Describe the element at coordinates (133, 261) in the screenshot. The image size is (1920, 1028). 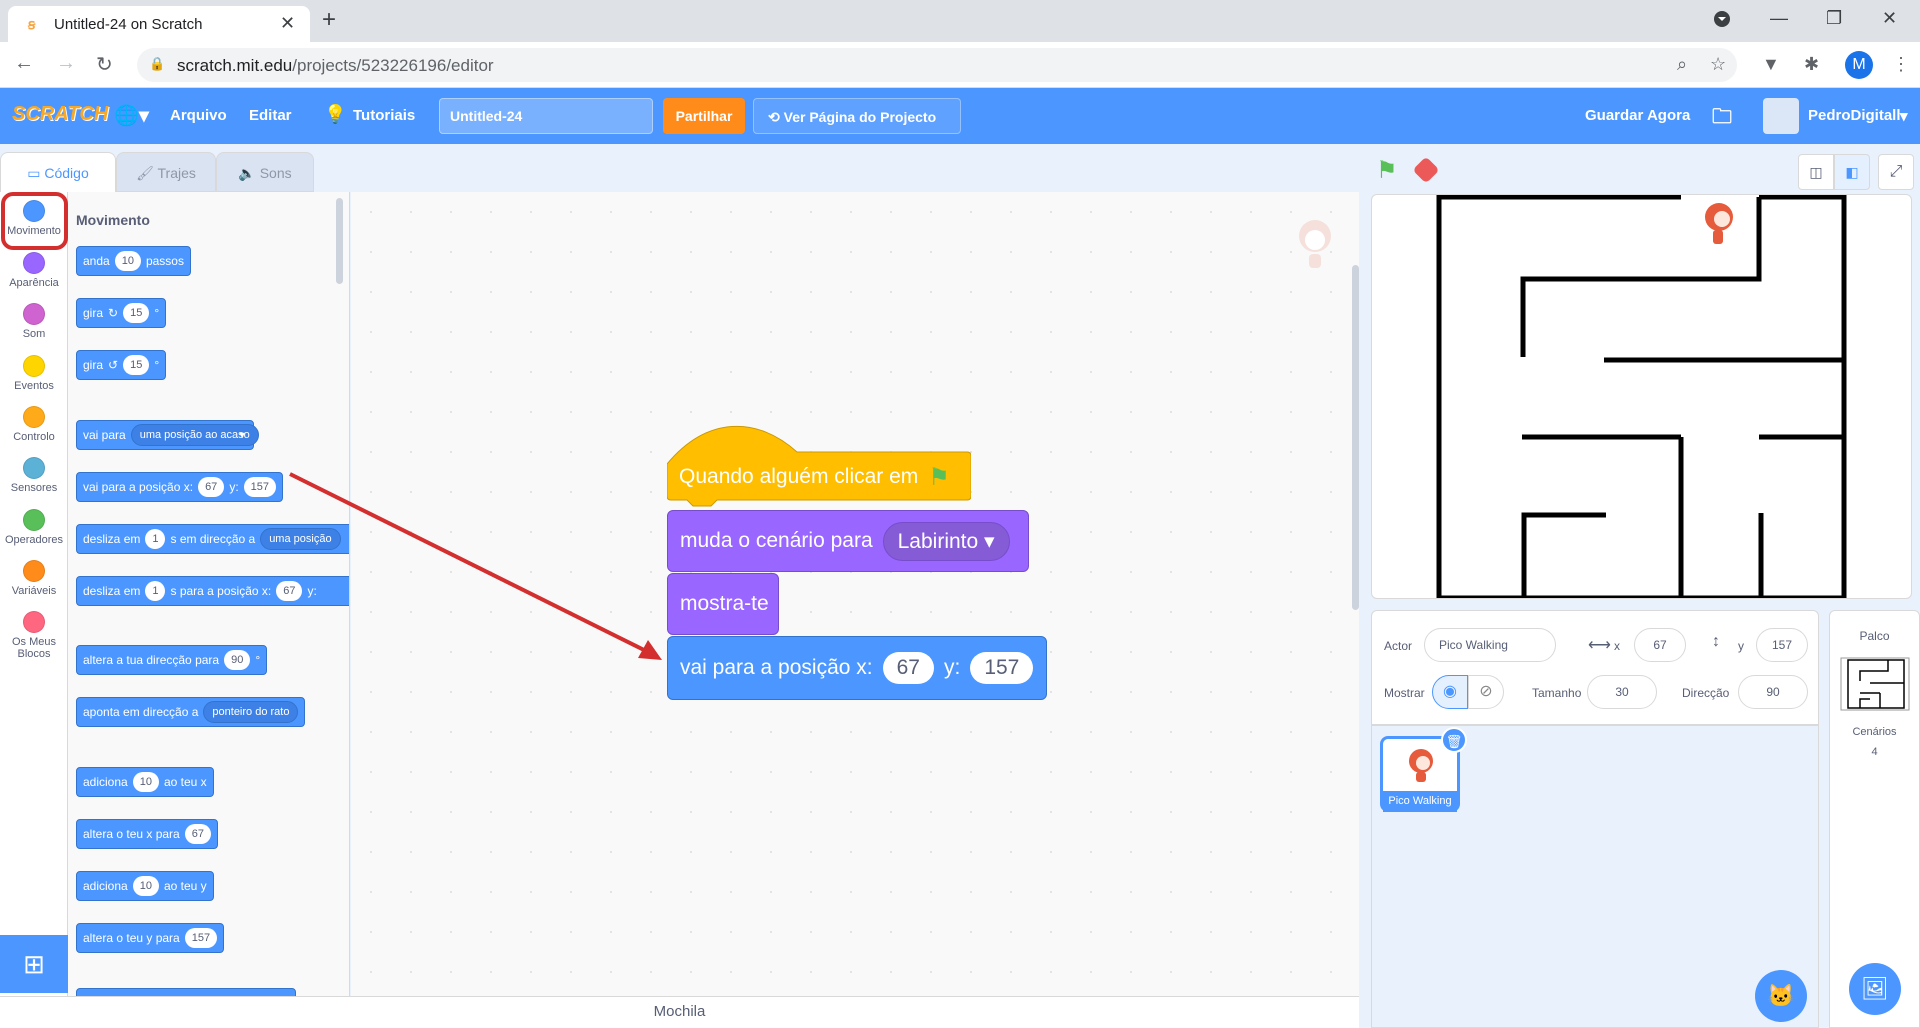
I see `block-move-steps: anda 10 passos` at that location.